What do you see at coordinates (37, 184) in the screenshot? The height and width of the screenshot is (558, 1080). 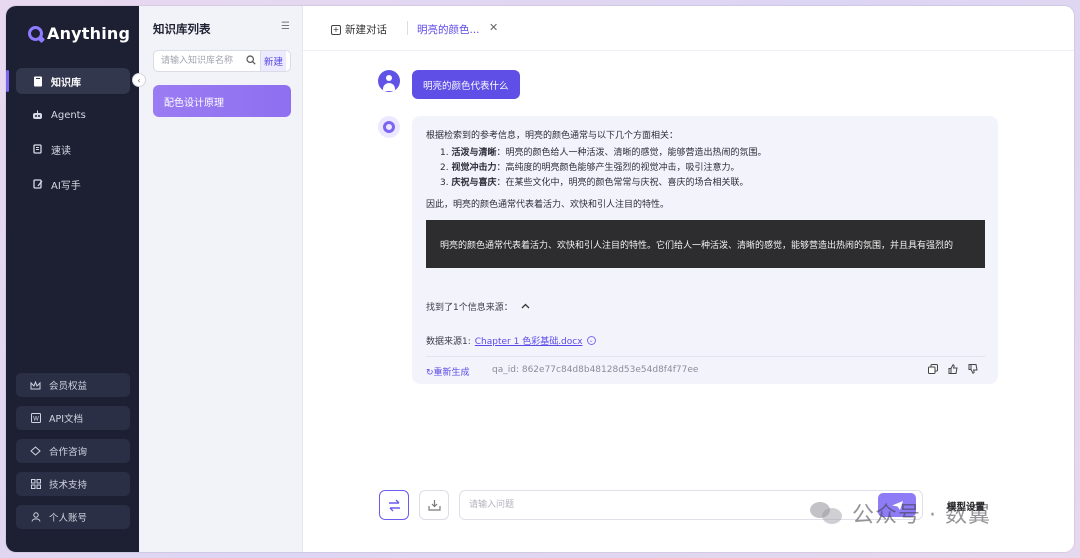 I see `pen-icon` at bounding box center [37, 184].